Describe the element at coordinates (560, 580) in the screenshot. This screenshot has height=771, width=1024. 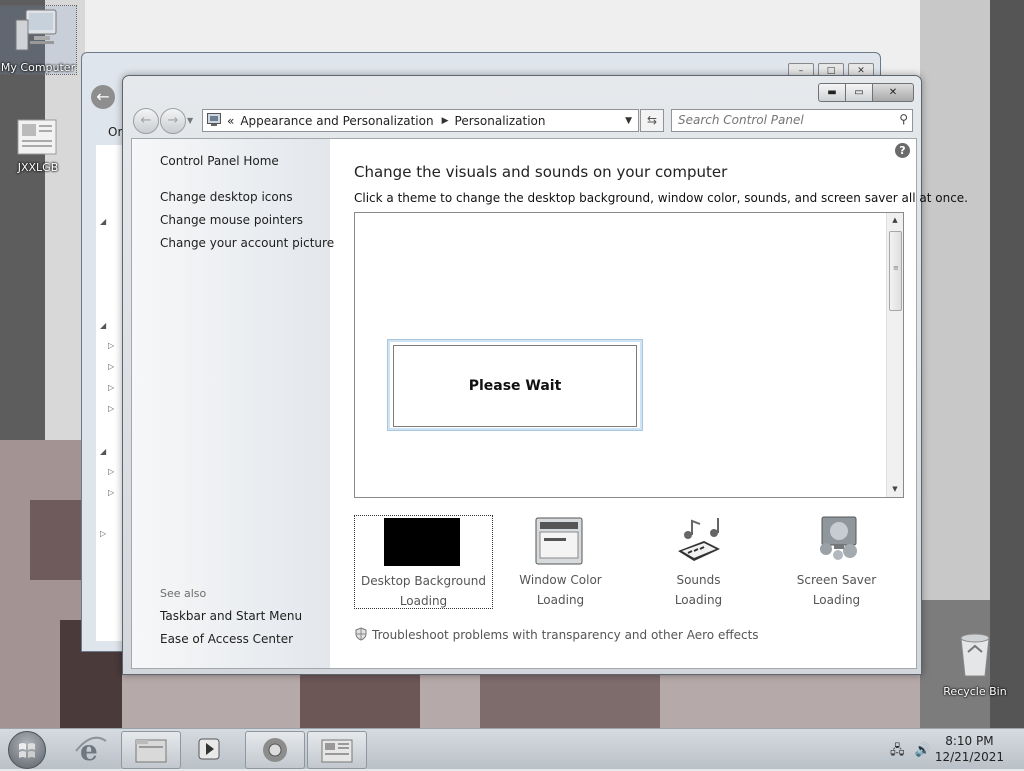
I see `tile-label: Window Color` at that location.